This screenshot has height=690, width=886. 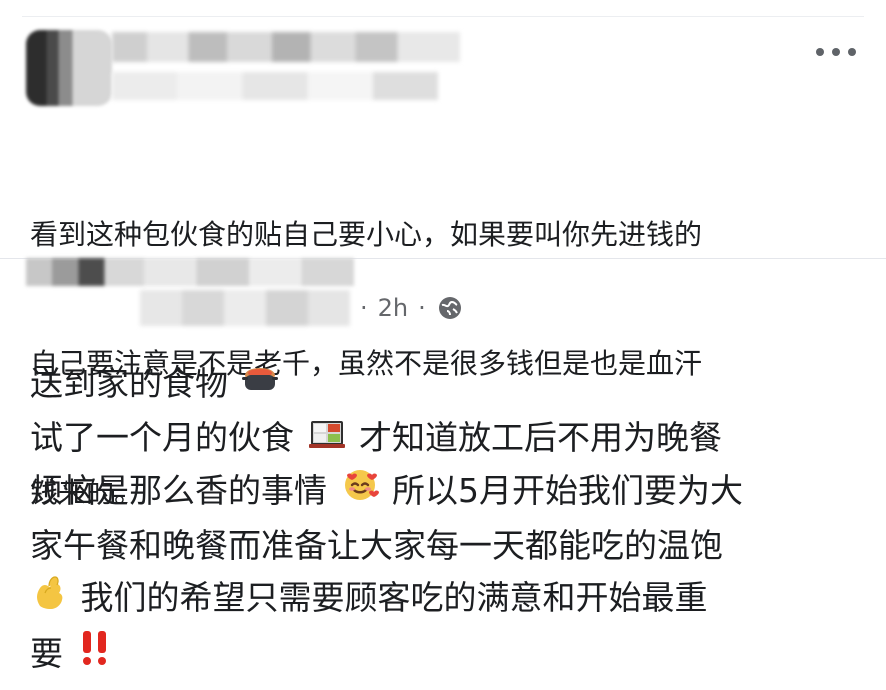 I want to click on double-exclamation-icon, so click(x=95, y=655).